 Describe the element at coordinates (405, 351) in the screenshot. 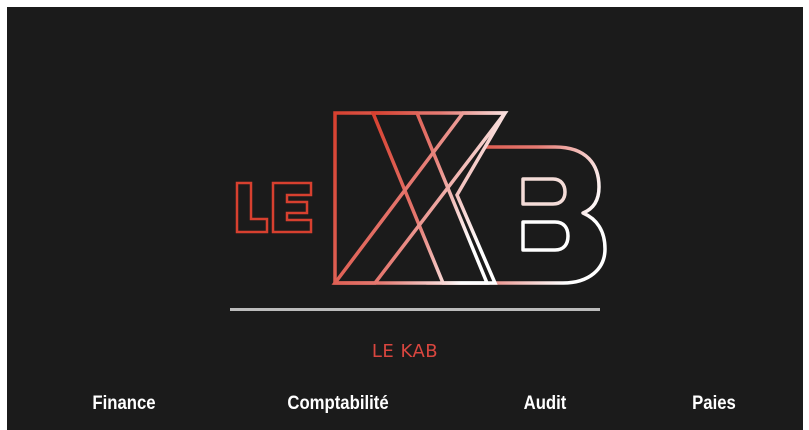

I see `brand-name: LE KAB` at that location.